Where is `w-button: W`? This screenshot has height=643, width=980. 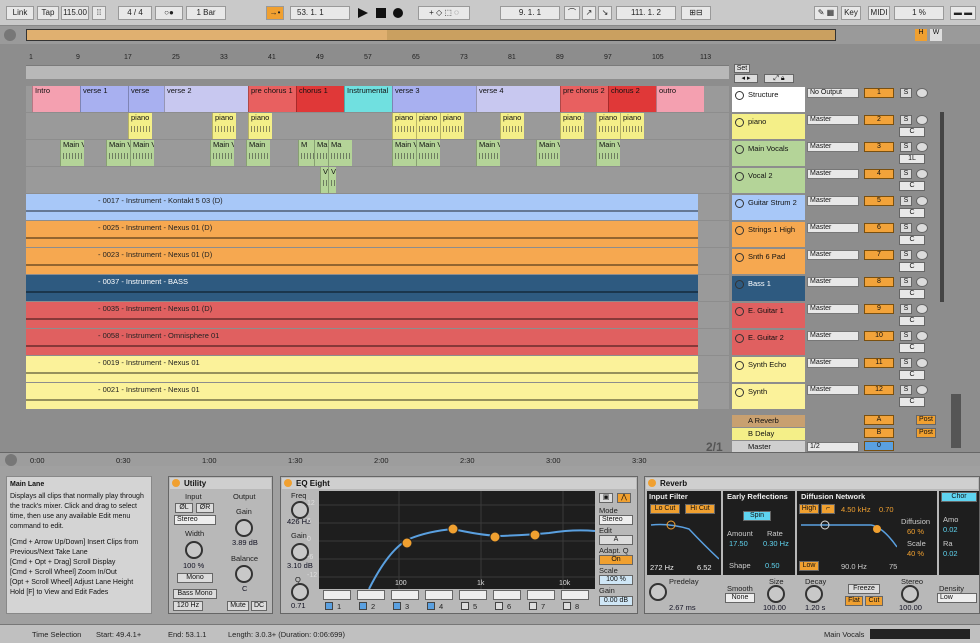 w-button: W is located at coordinates (936, 35).